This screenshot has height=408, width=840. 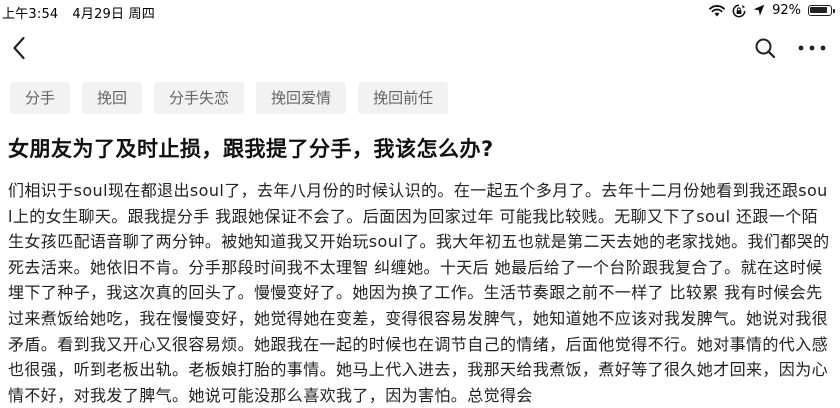 I want to click on article-title: 女朋友为了及时止损，跟我提了分手，我该怎么办?, so click(x=251, y=149).